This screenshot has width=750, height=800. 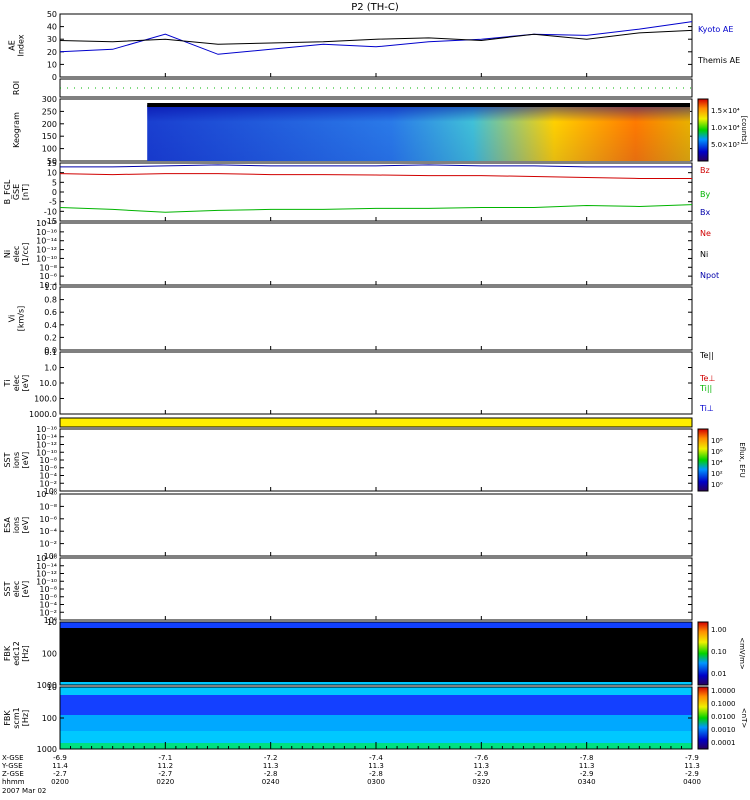 I want to click on sst1-ytick-label: 10⁻¹⁴, so click(x=46, y=437).